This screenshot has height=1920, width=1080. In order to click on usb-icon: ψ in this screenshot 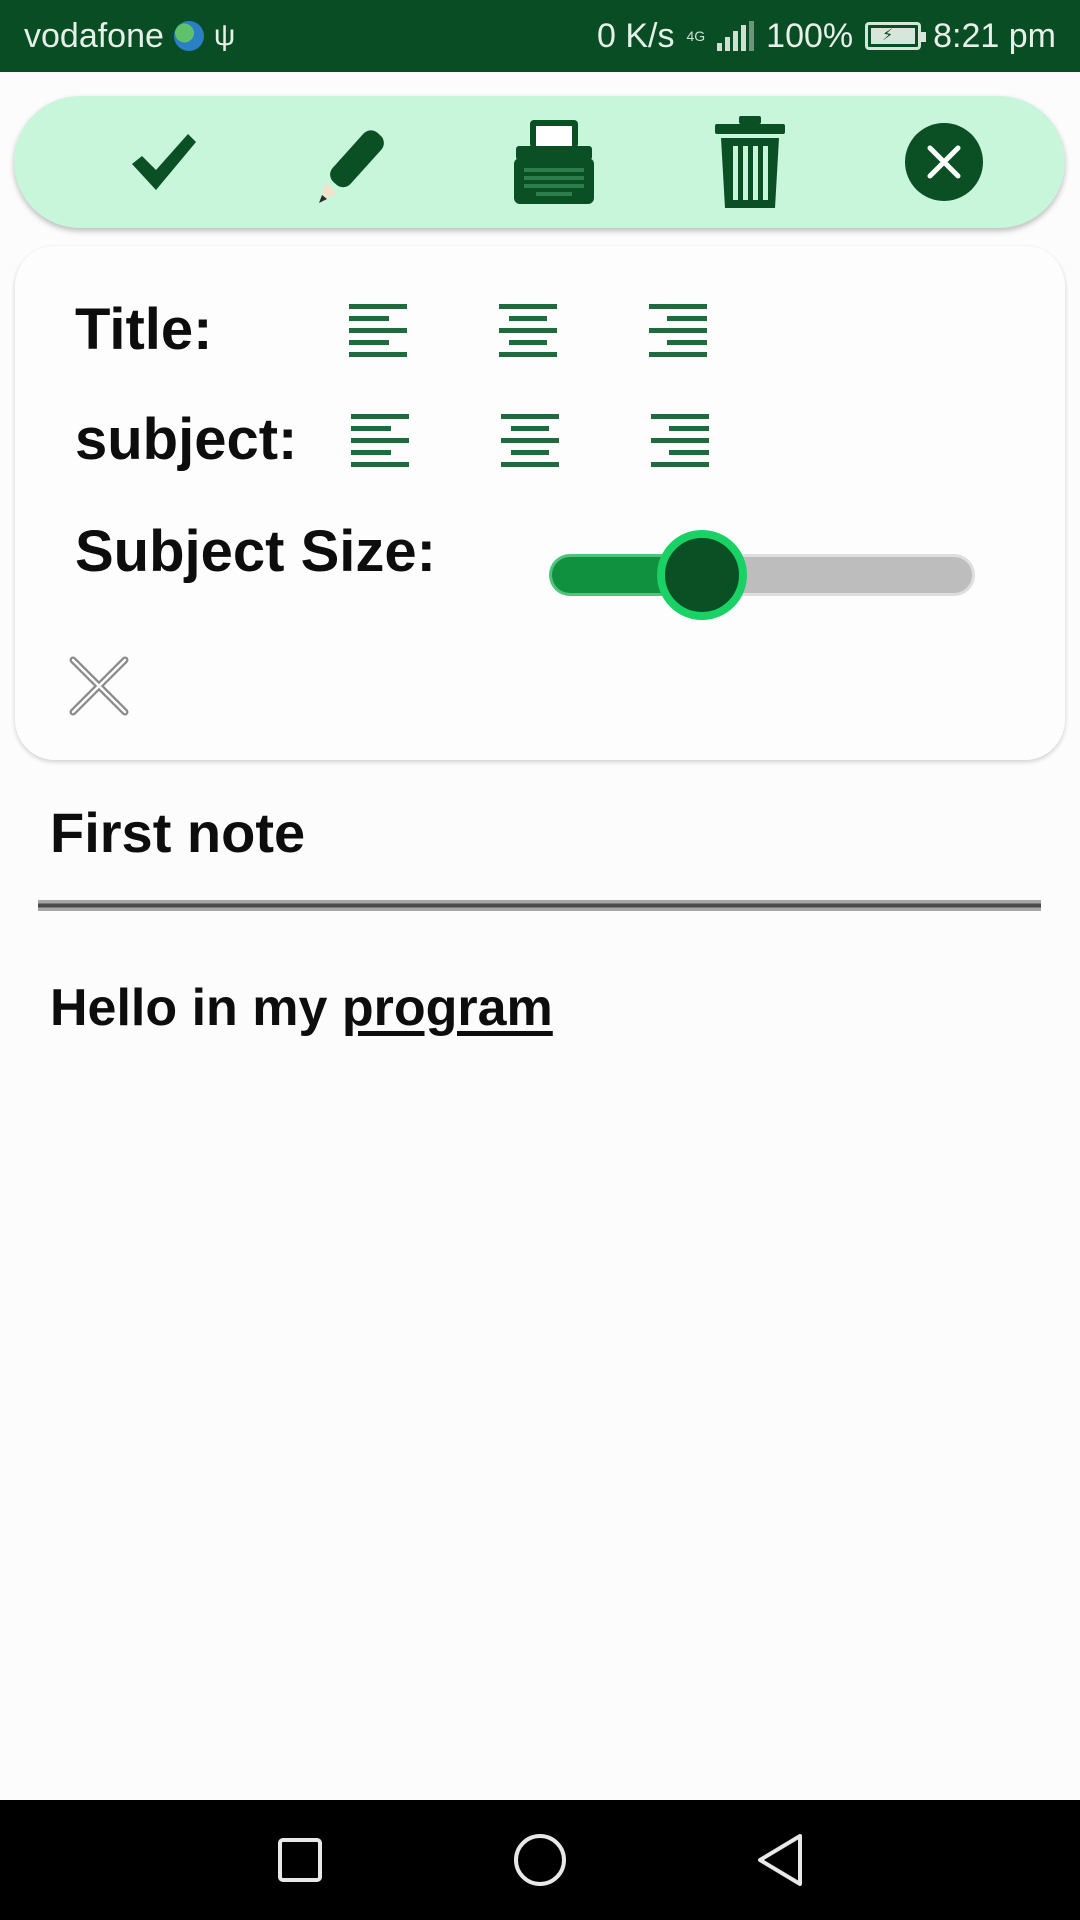, I will do `click(224, 35)`.